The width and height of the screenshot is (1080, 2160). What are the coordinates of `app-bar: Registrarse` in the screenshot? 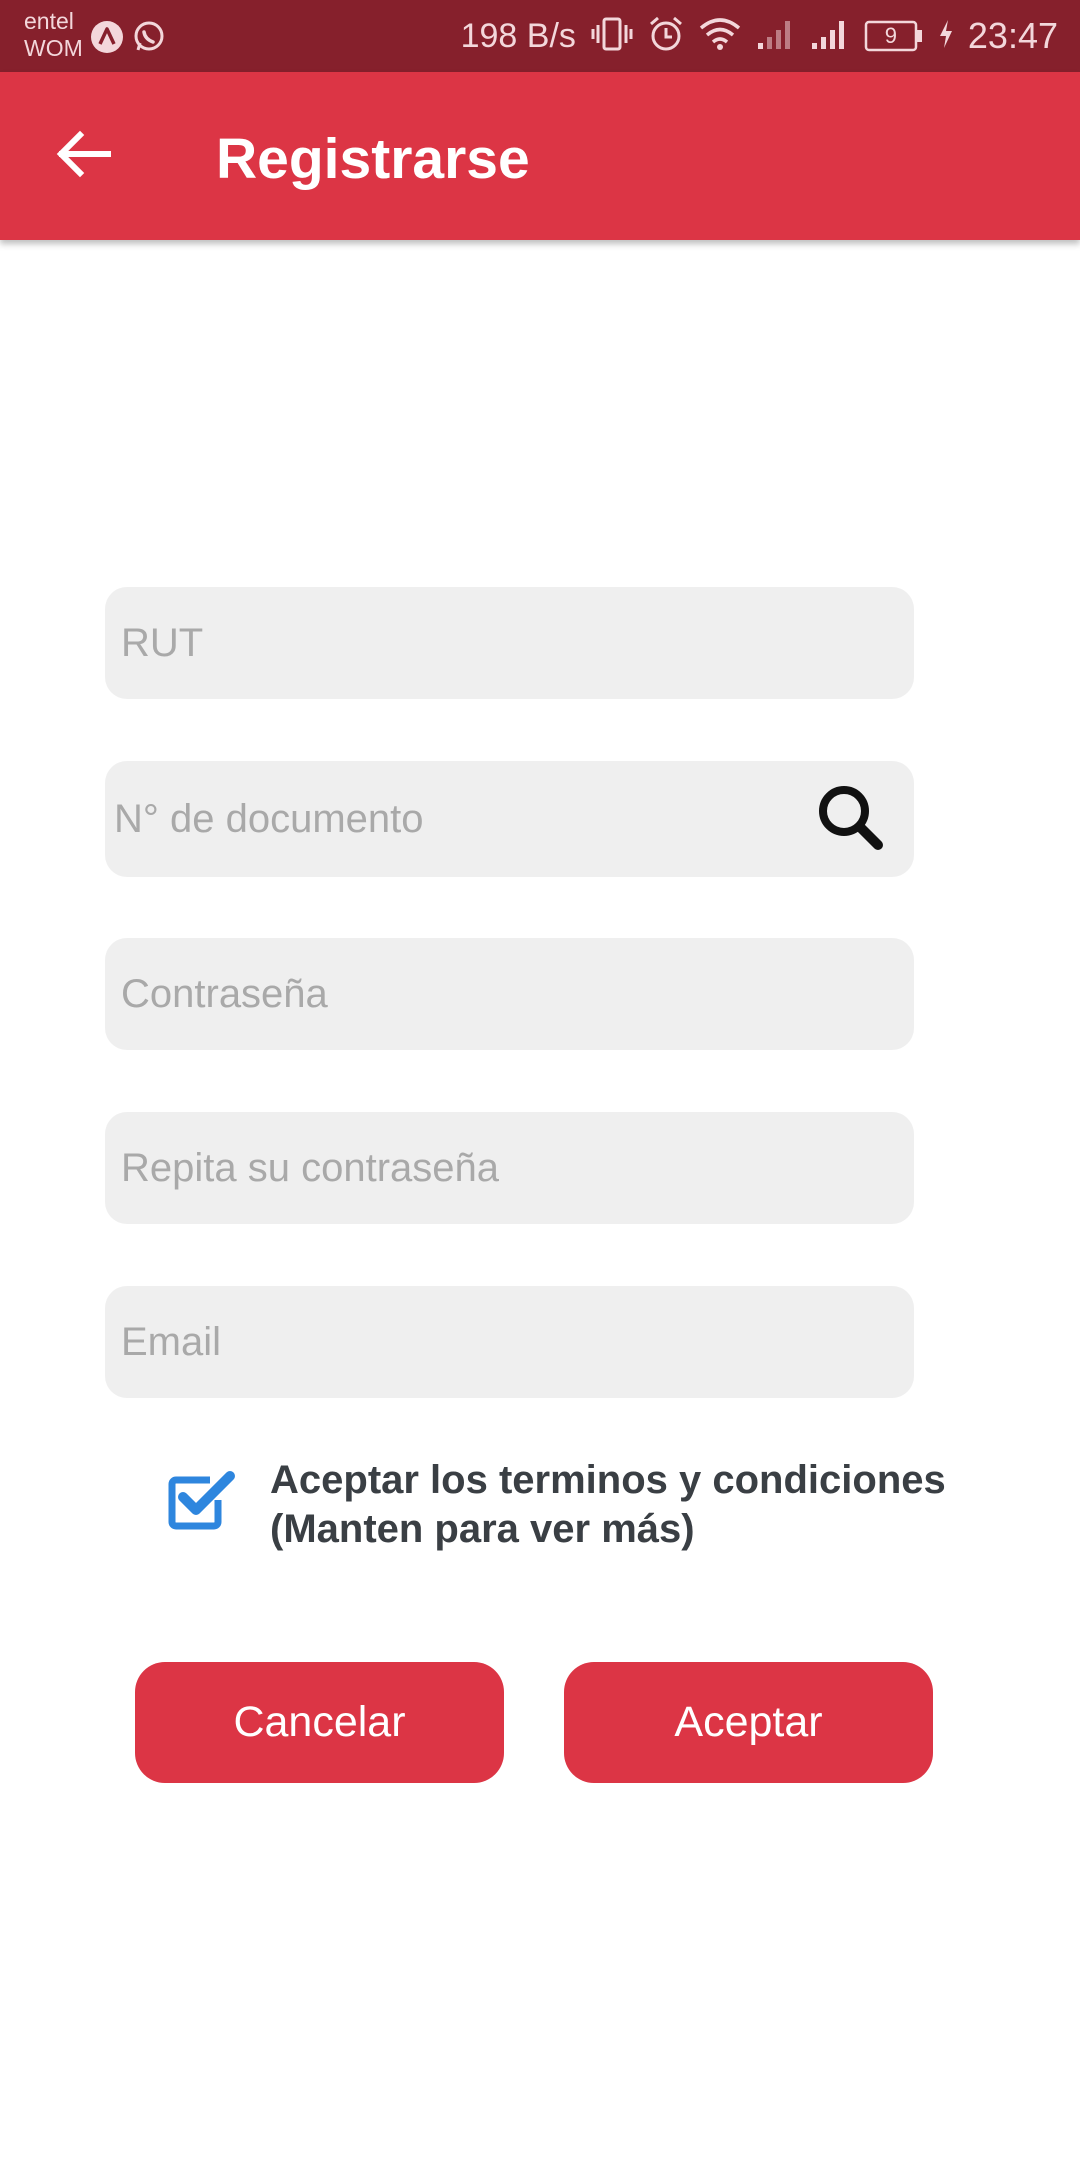 It's located at (540, 156).